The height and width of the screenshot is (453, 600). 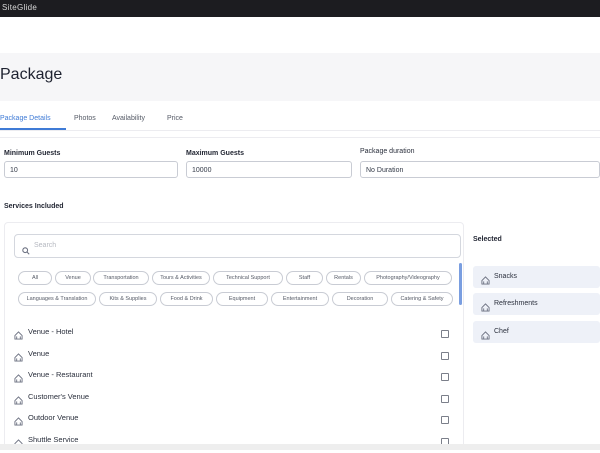 I want to click on selected-item: Refreshments, so click(x=536, y=304).